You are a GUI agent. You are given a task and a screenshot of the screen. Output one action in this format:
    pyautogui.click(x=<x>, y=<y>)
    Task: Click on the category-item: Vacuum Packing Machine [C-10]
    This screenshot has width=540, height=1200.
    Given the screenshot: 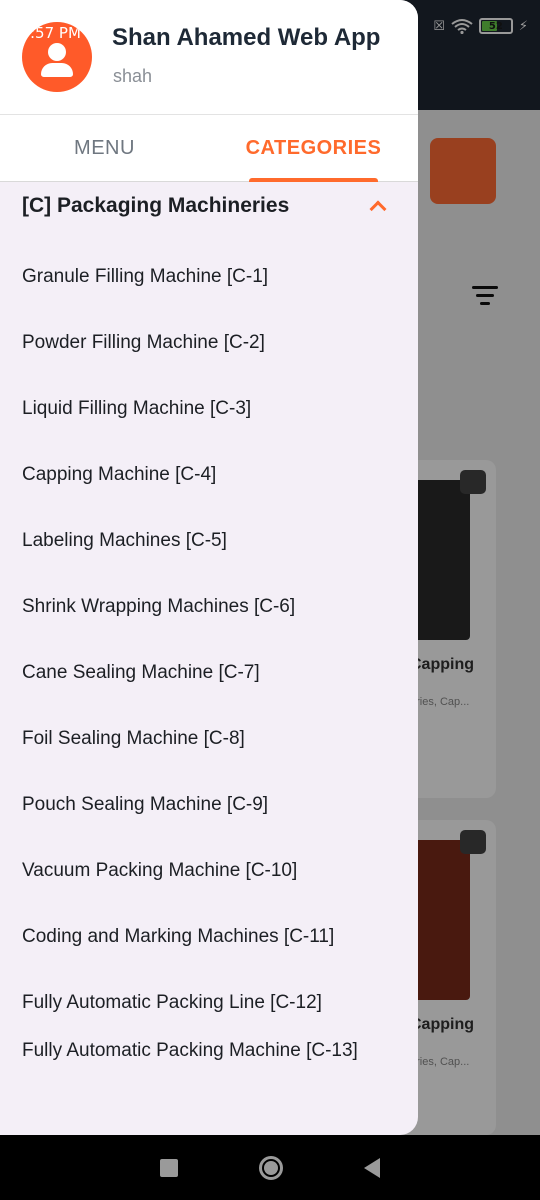 What is the action you would take?
    pyautogui.click(x=207, y=870)
    